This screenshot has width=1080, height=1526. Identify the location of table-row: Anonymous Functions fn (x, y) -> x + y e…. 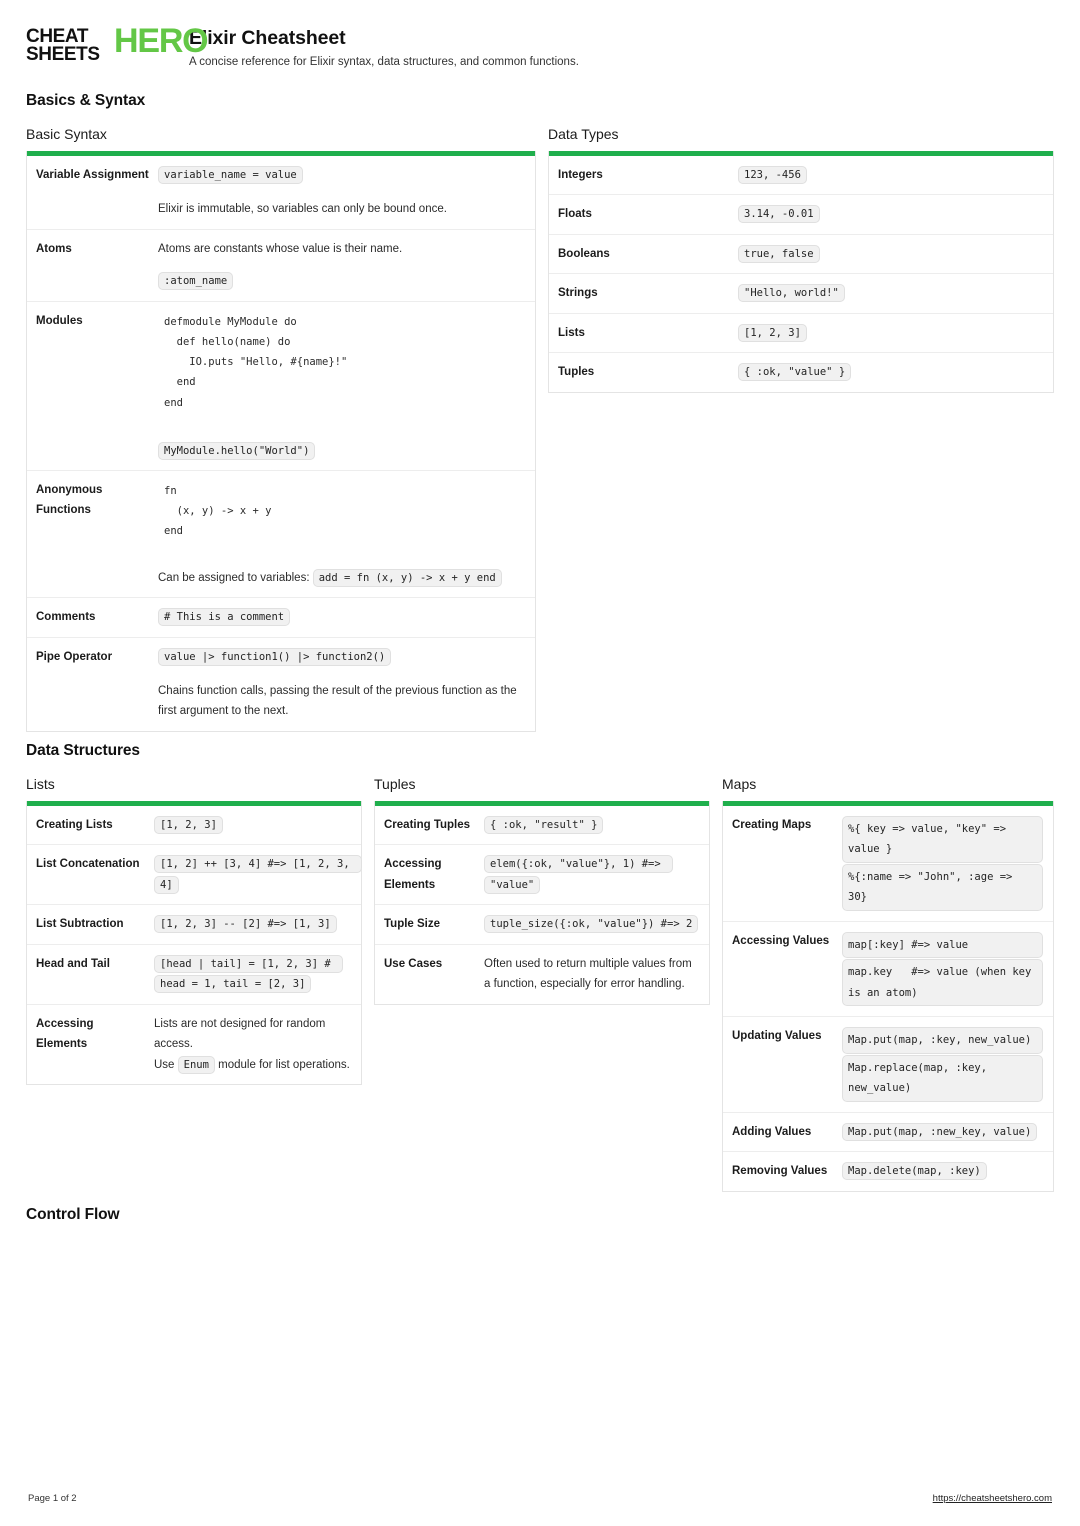
(281, 535).